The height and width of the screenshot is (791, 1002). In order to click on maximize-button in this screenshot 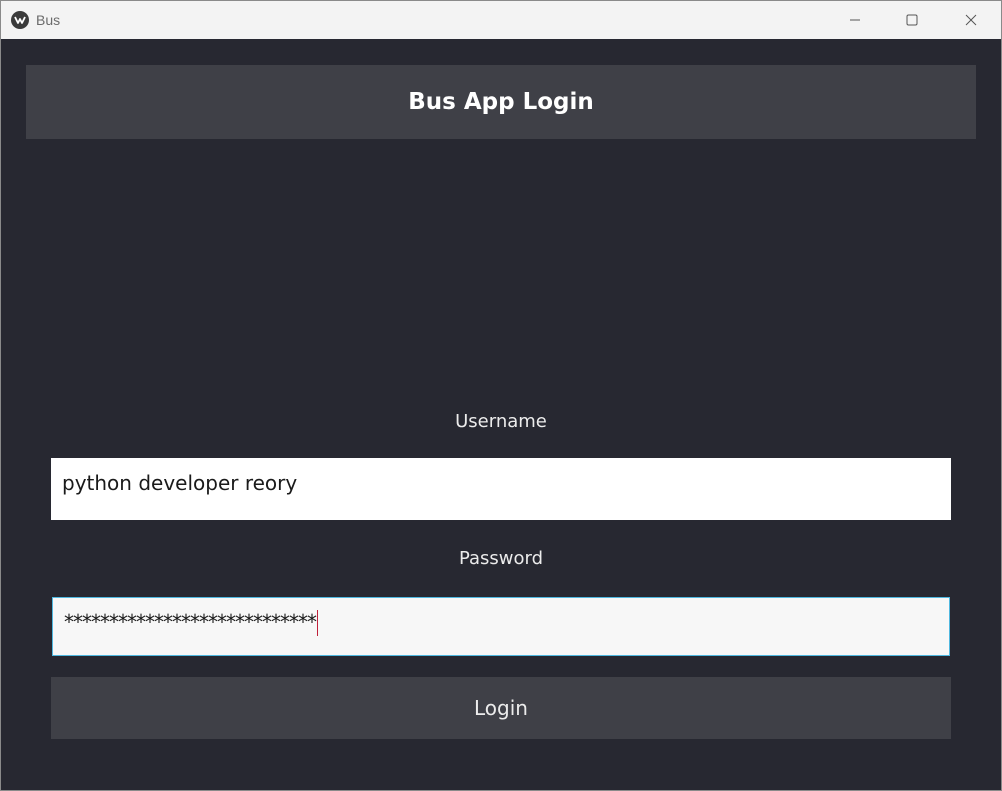, I will do `click(912, 20)`.